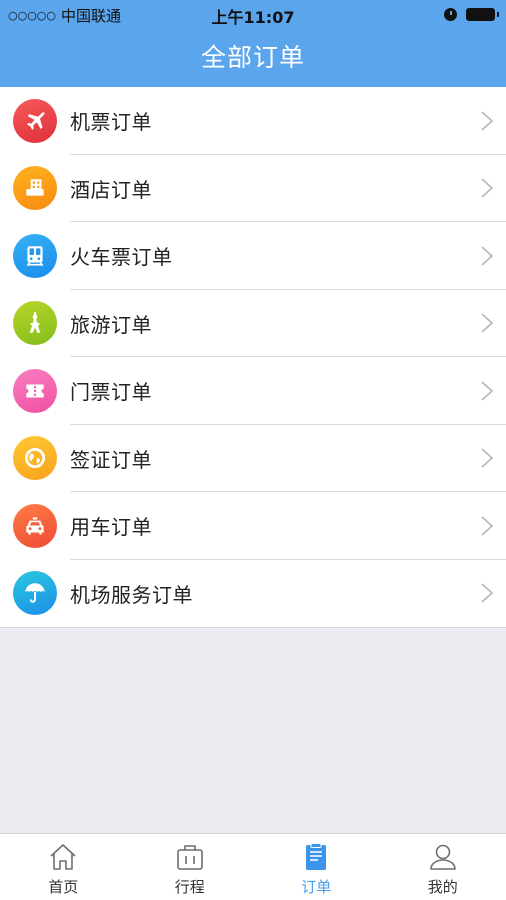  Describe the element at coordinates (63, 857) in the screenshot. I see `home-icon` at that location.